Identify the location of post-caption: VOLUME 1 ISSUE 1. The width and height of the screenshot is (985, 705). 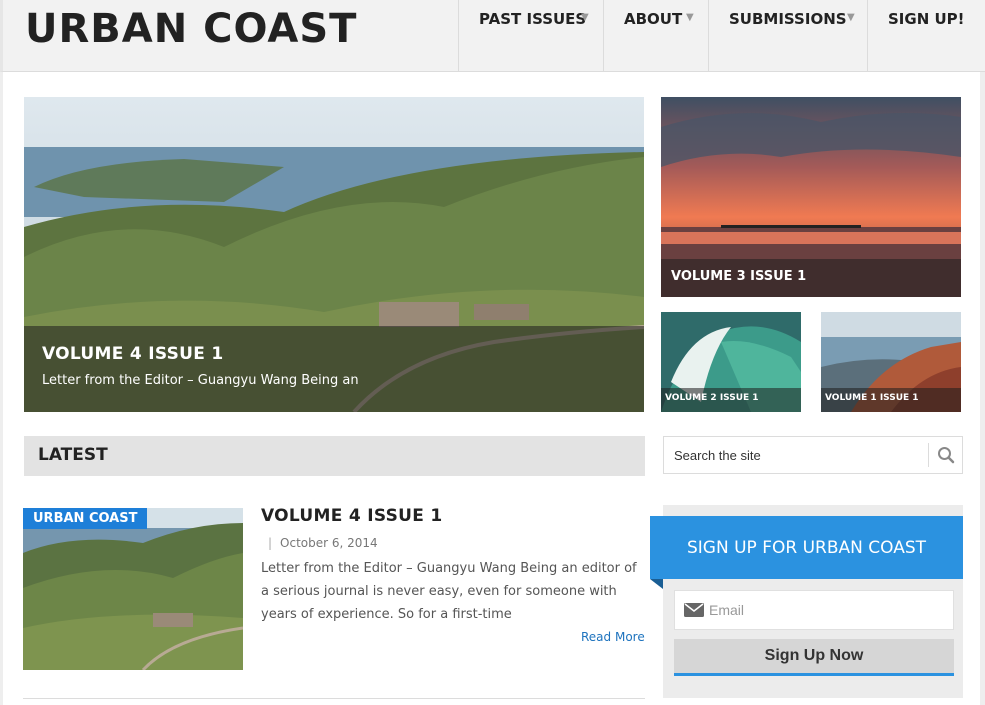
(891, 400).